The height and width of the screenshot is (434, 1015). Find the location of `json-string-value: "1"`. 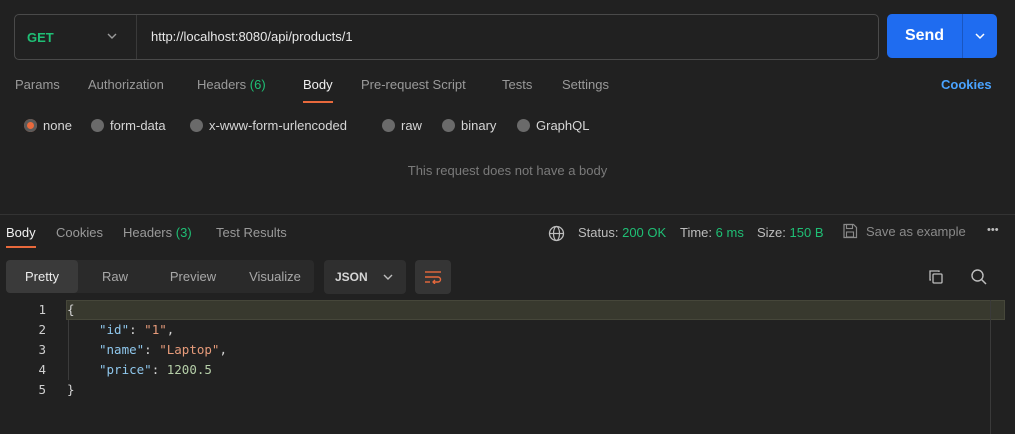

json-string-value: "1" is located at coordinates (155, 329).